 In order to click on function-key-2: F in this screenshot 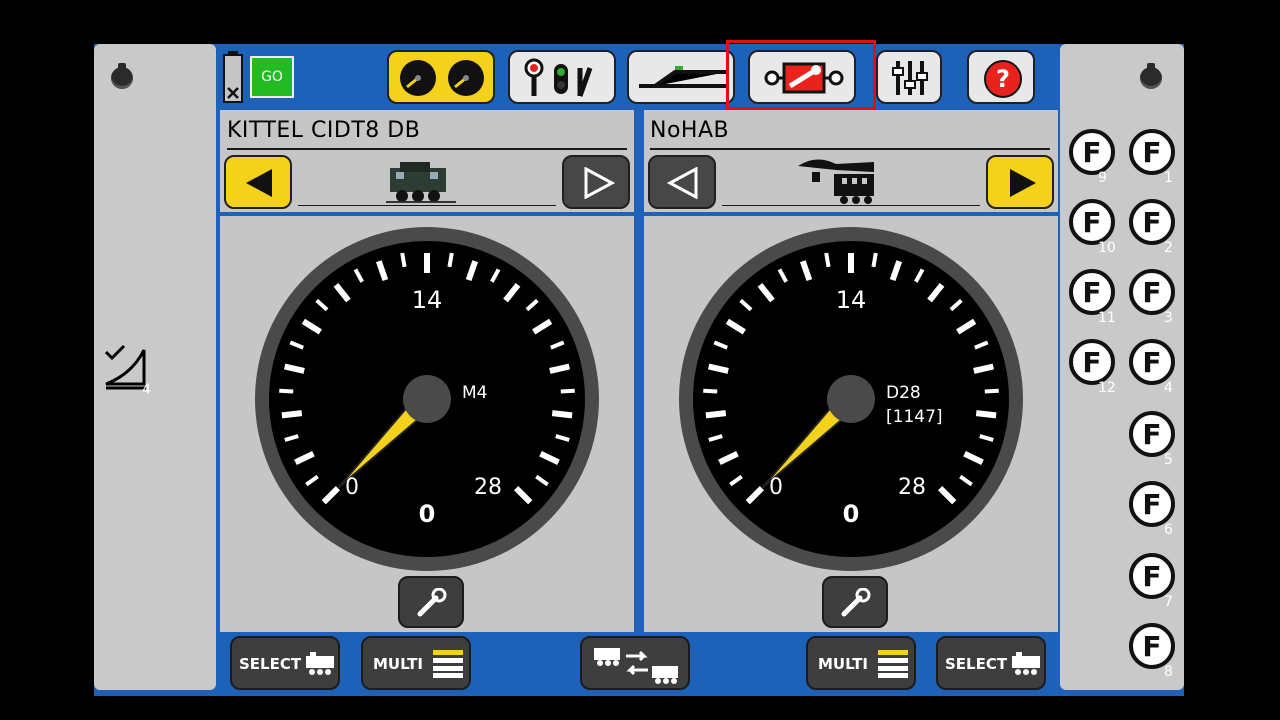, I will do `click(1152, 222)`.